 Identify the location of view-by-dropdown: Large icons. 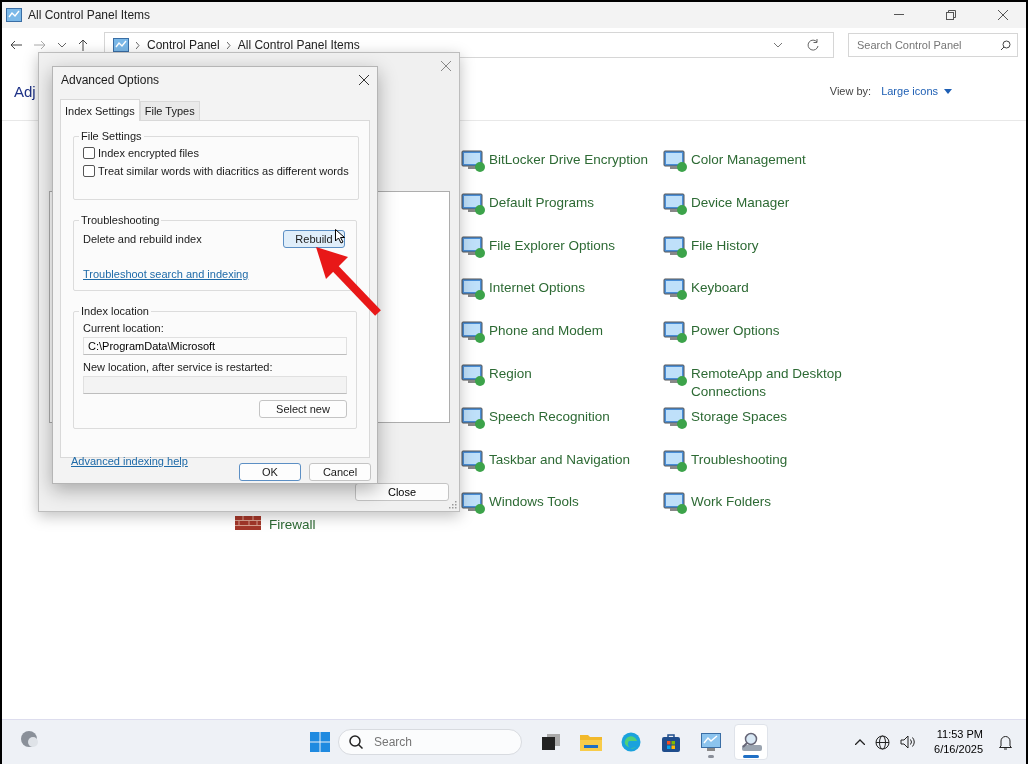
(916, 91).